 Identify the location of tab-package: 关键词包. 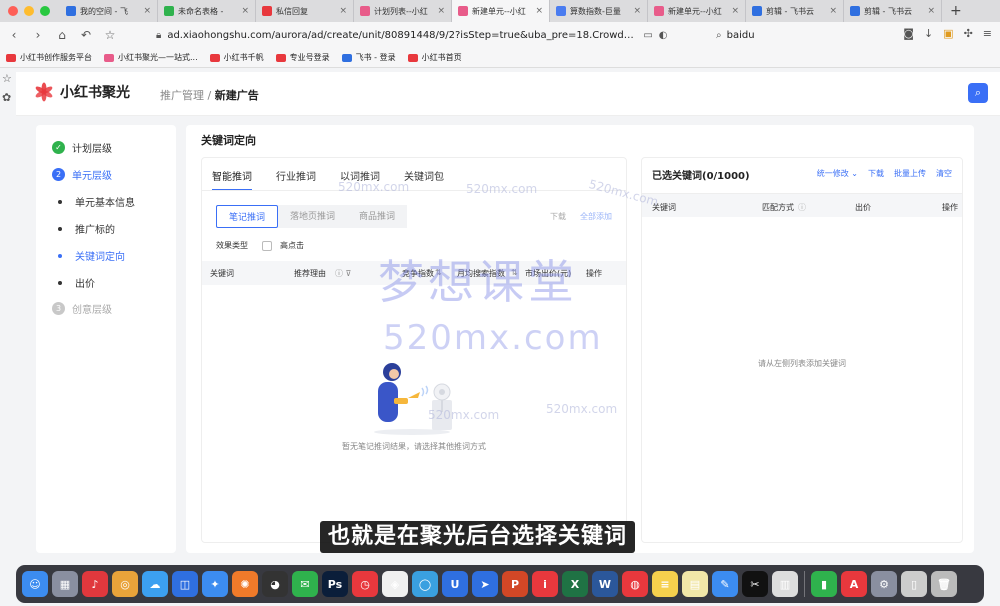
(424, 179).